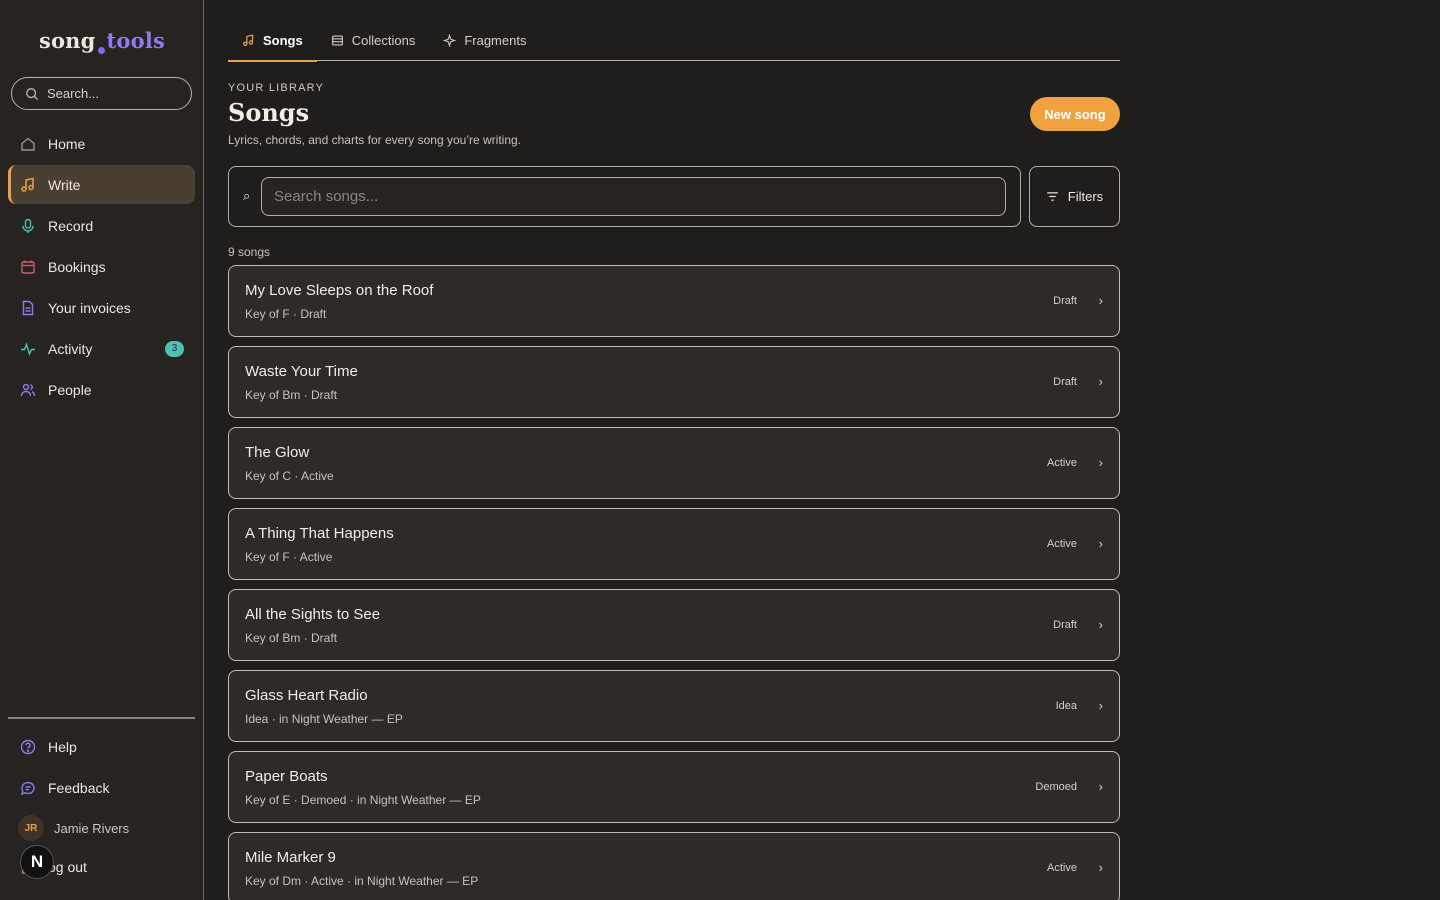 The height and width of the screenshot is (900, 1440). I want to click on song-title: Mile Marker 9, so click(290, 857).